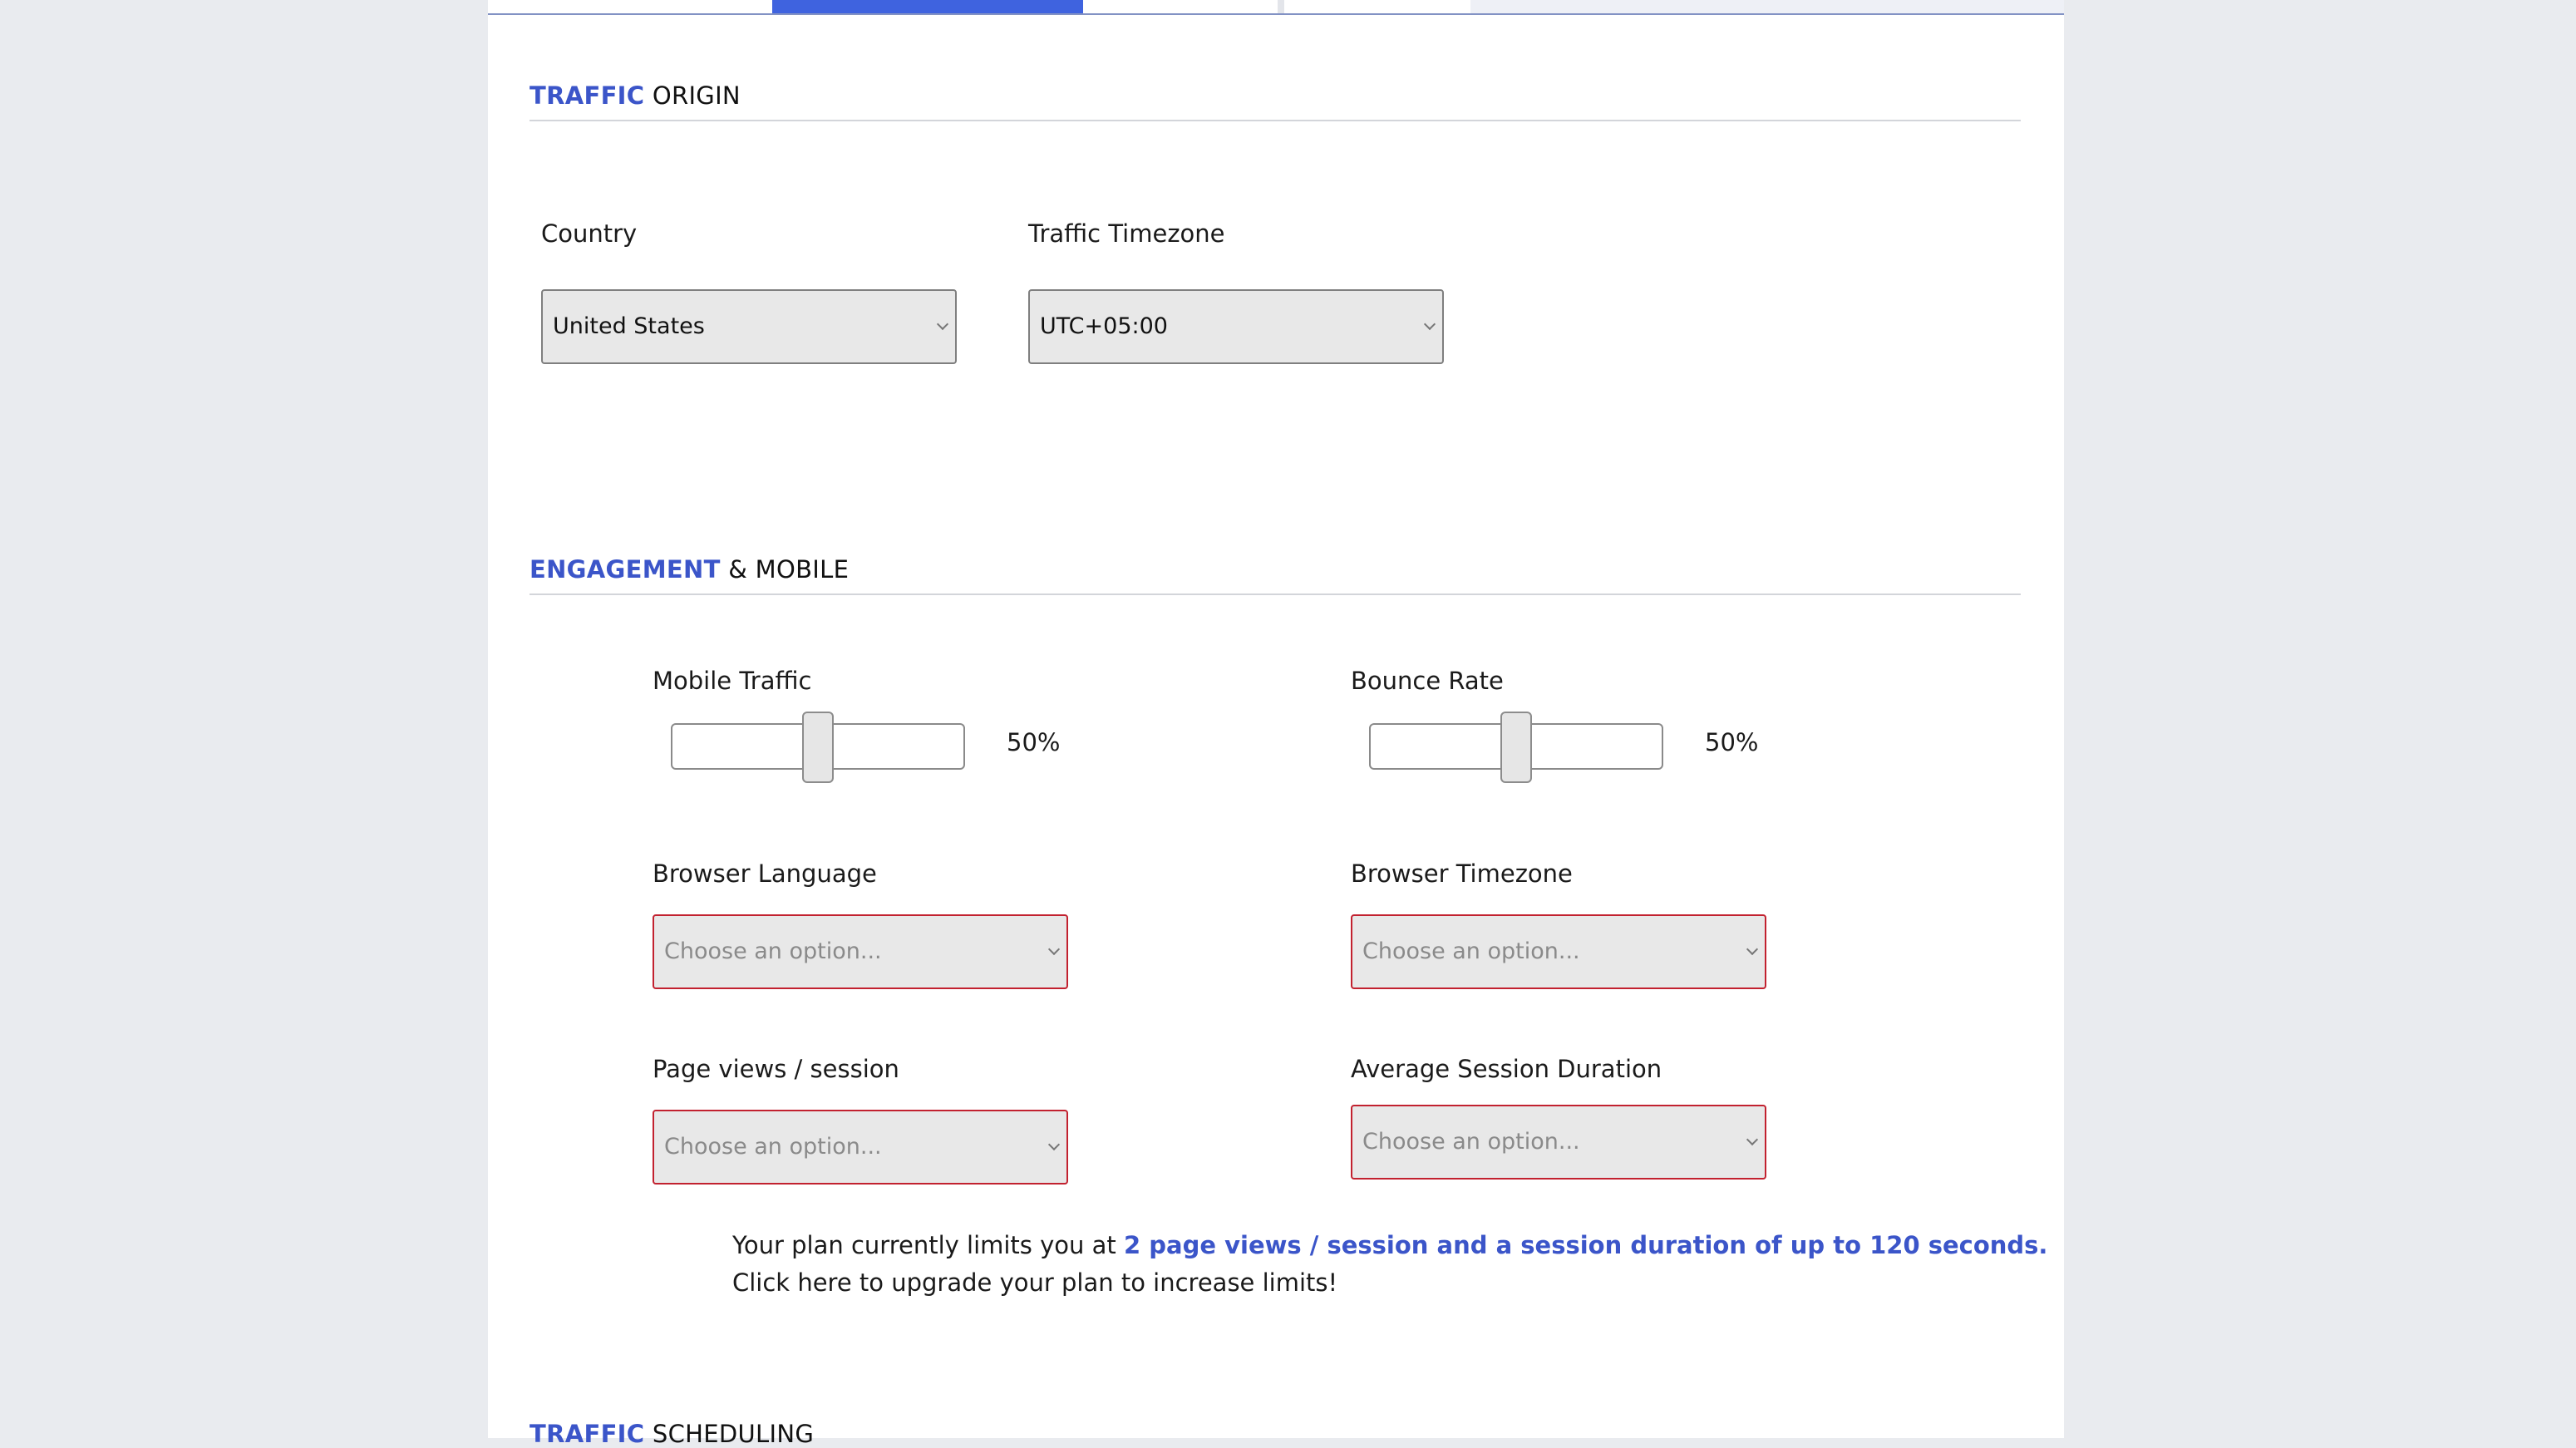 The height and width of the screenshot is (1448, 2576). Describe the element at coordinates (1126, 233) in the screenshot. I see `traffic-timezone-label: Traffic Timezone` at that location.